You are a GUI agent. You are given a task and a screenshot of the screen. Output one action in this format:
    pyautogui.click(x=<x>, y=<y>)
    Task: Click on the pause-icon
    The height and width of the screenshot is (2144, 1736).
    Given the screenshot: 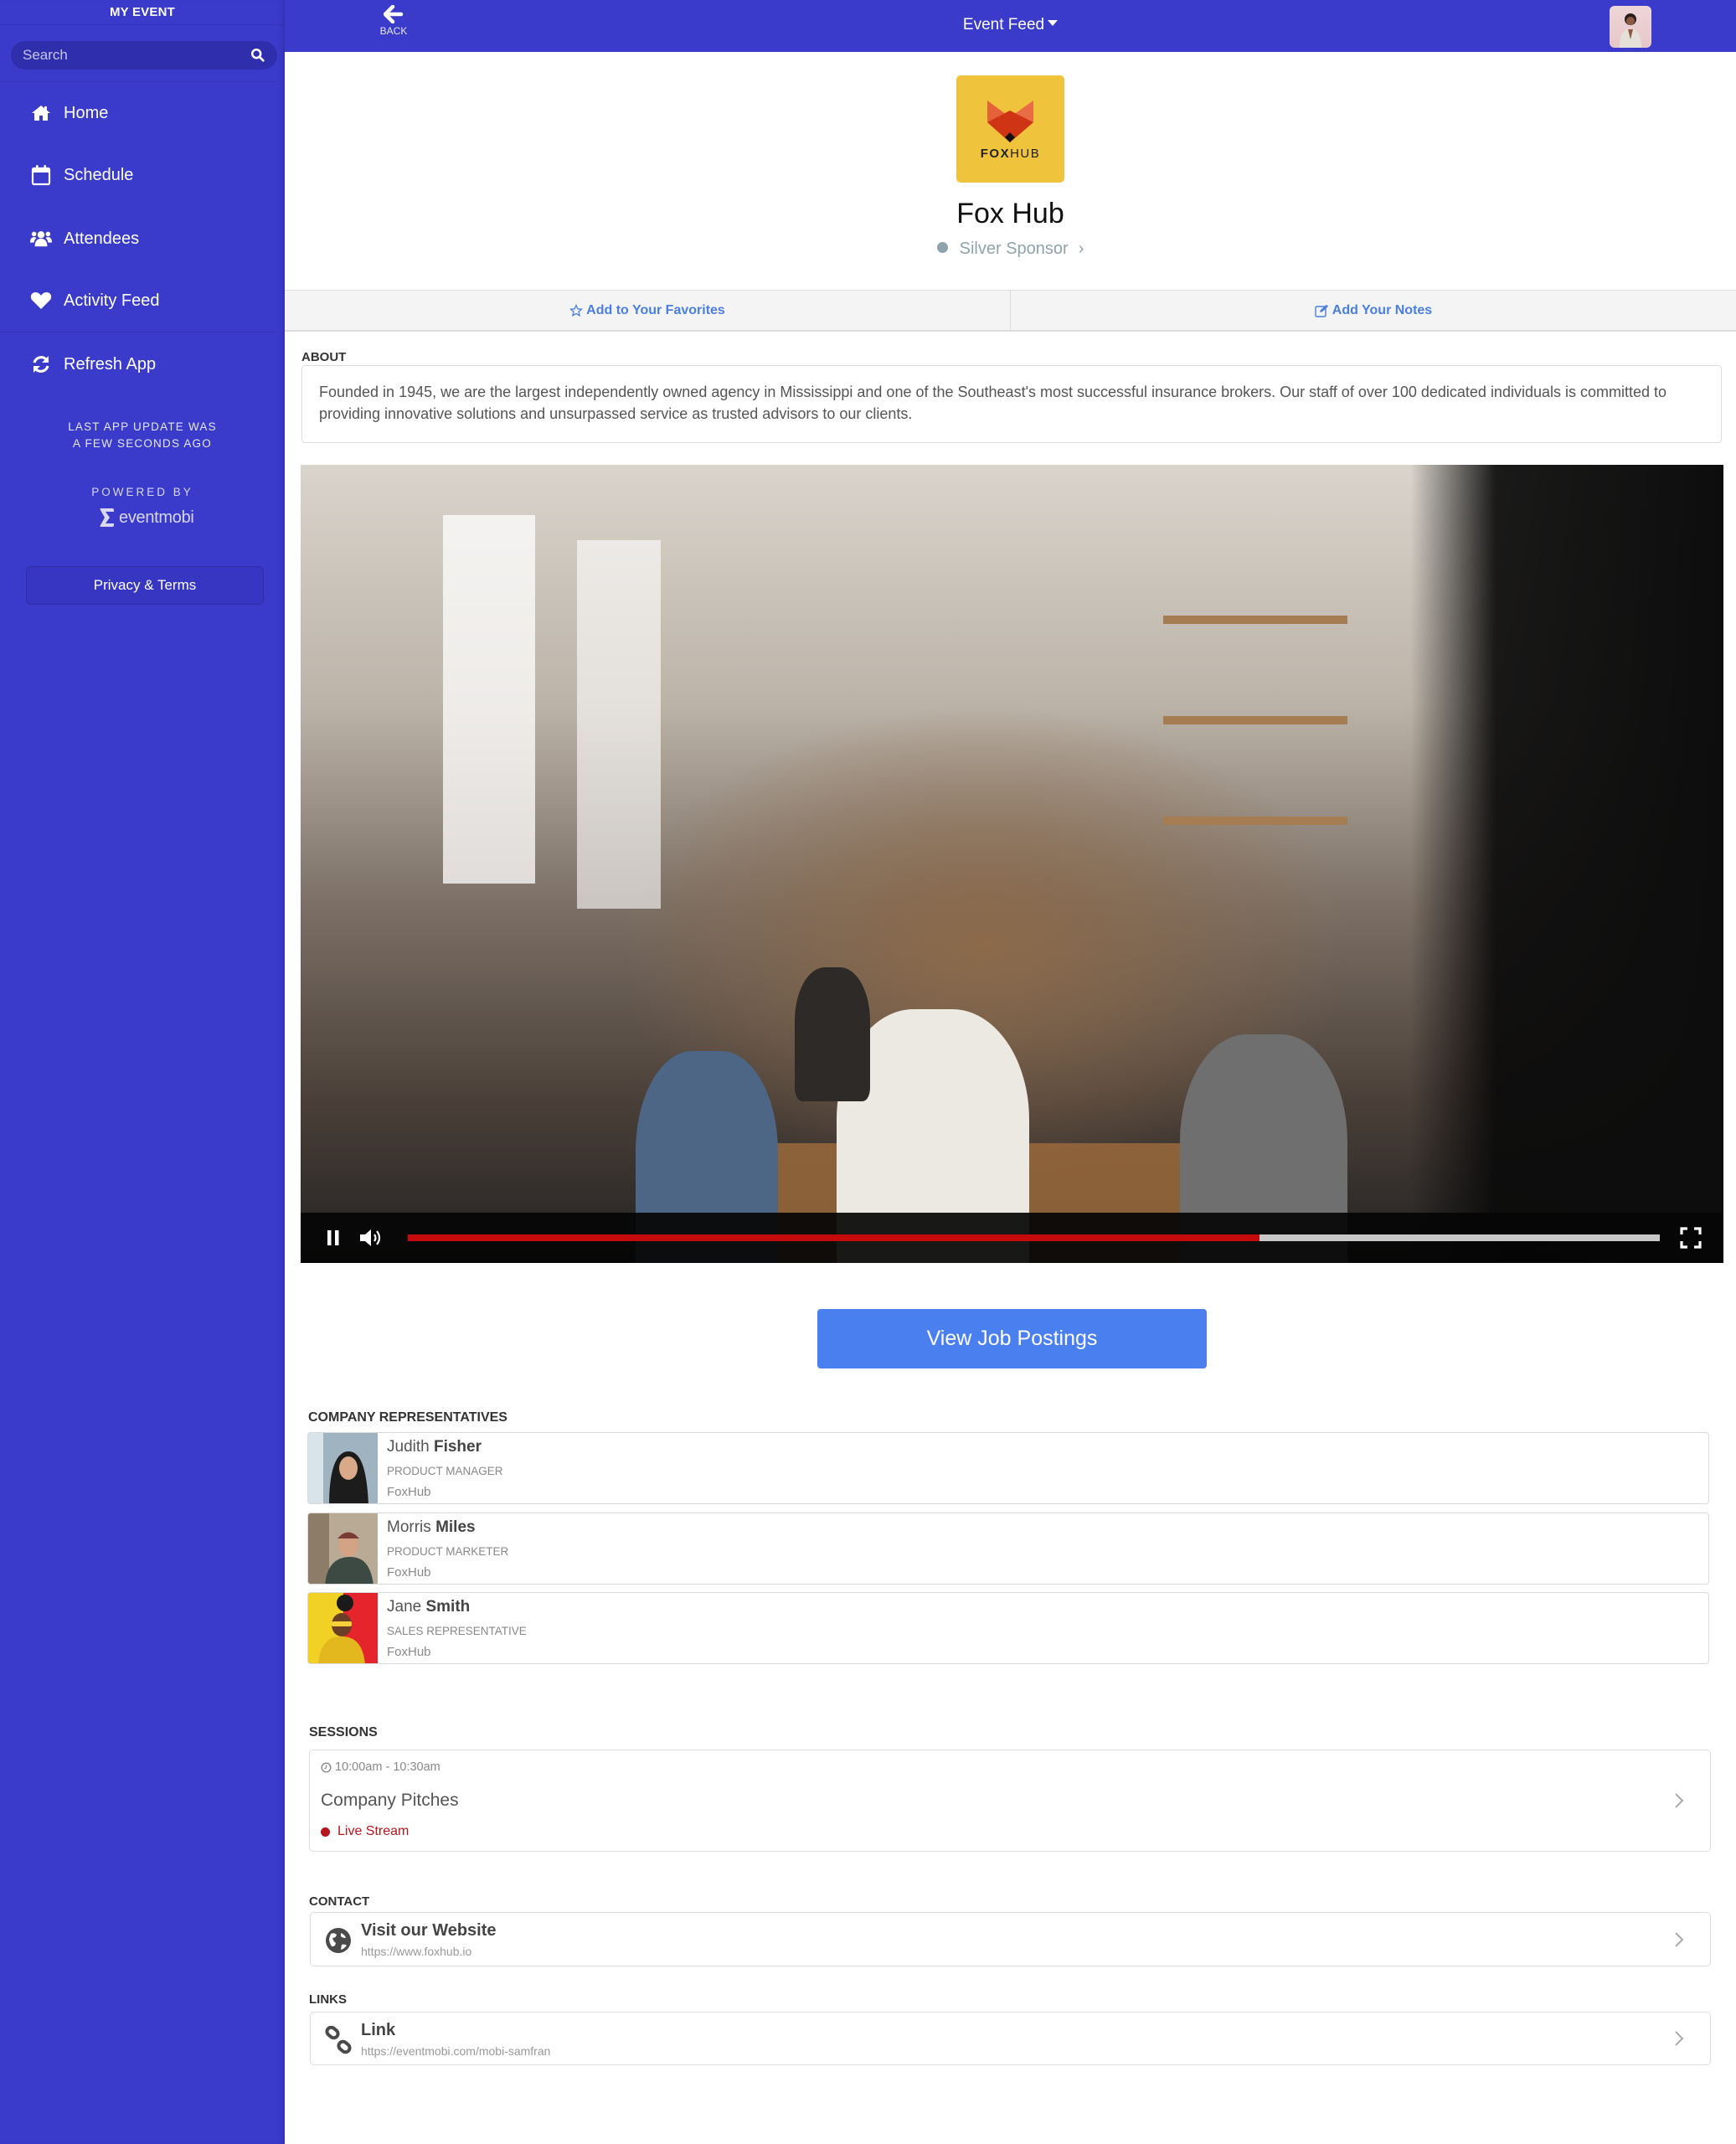 What is the action you would take?
    pyautogui.click(x=333, y=1237)
    